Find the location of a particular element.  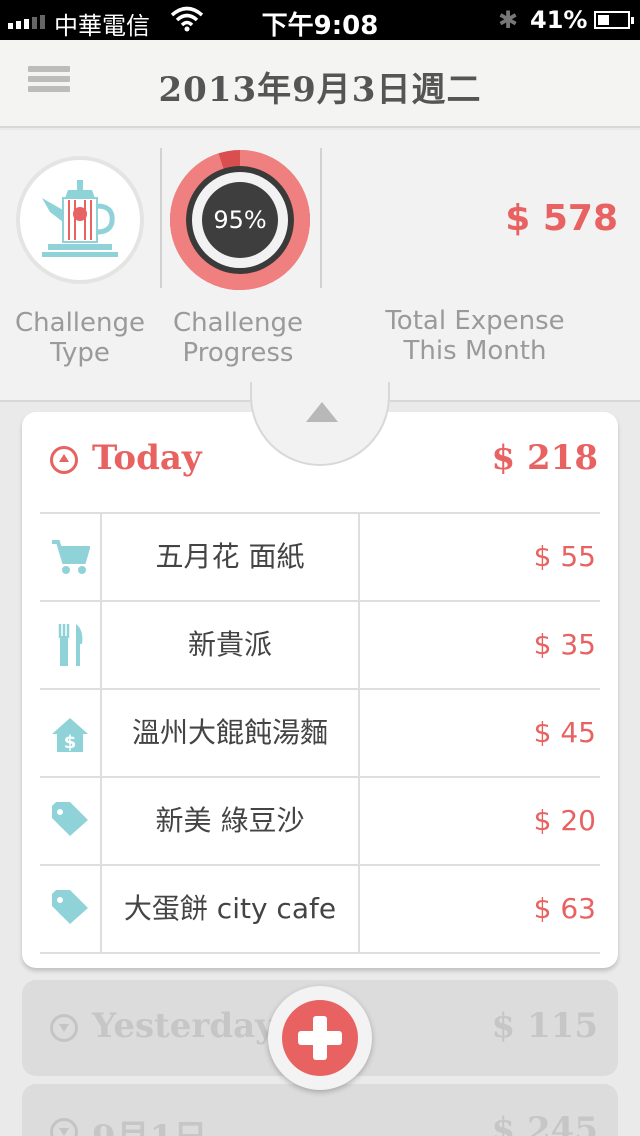

plus-icon is located at coordinates (320, 1038).